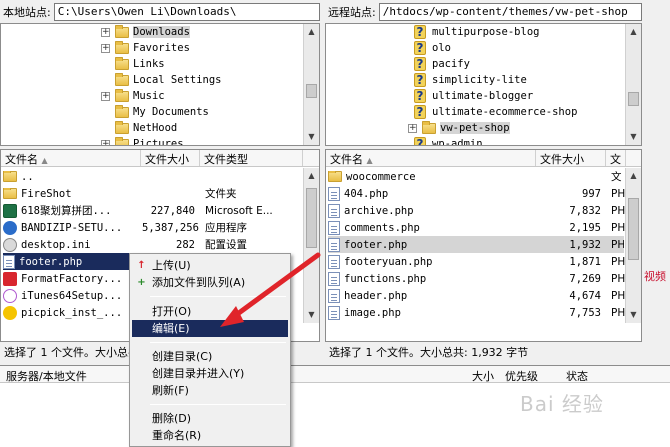 The width and height of the screenshot is (670, 447). What do you see at coordinates (432, 48) in the screenshot?
I see `remote-tree-item: ? olo` at bounding box center [432, 48].